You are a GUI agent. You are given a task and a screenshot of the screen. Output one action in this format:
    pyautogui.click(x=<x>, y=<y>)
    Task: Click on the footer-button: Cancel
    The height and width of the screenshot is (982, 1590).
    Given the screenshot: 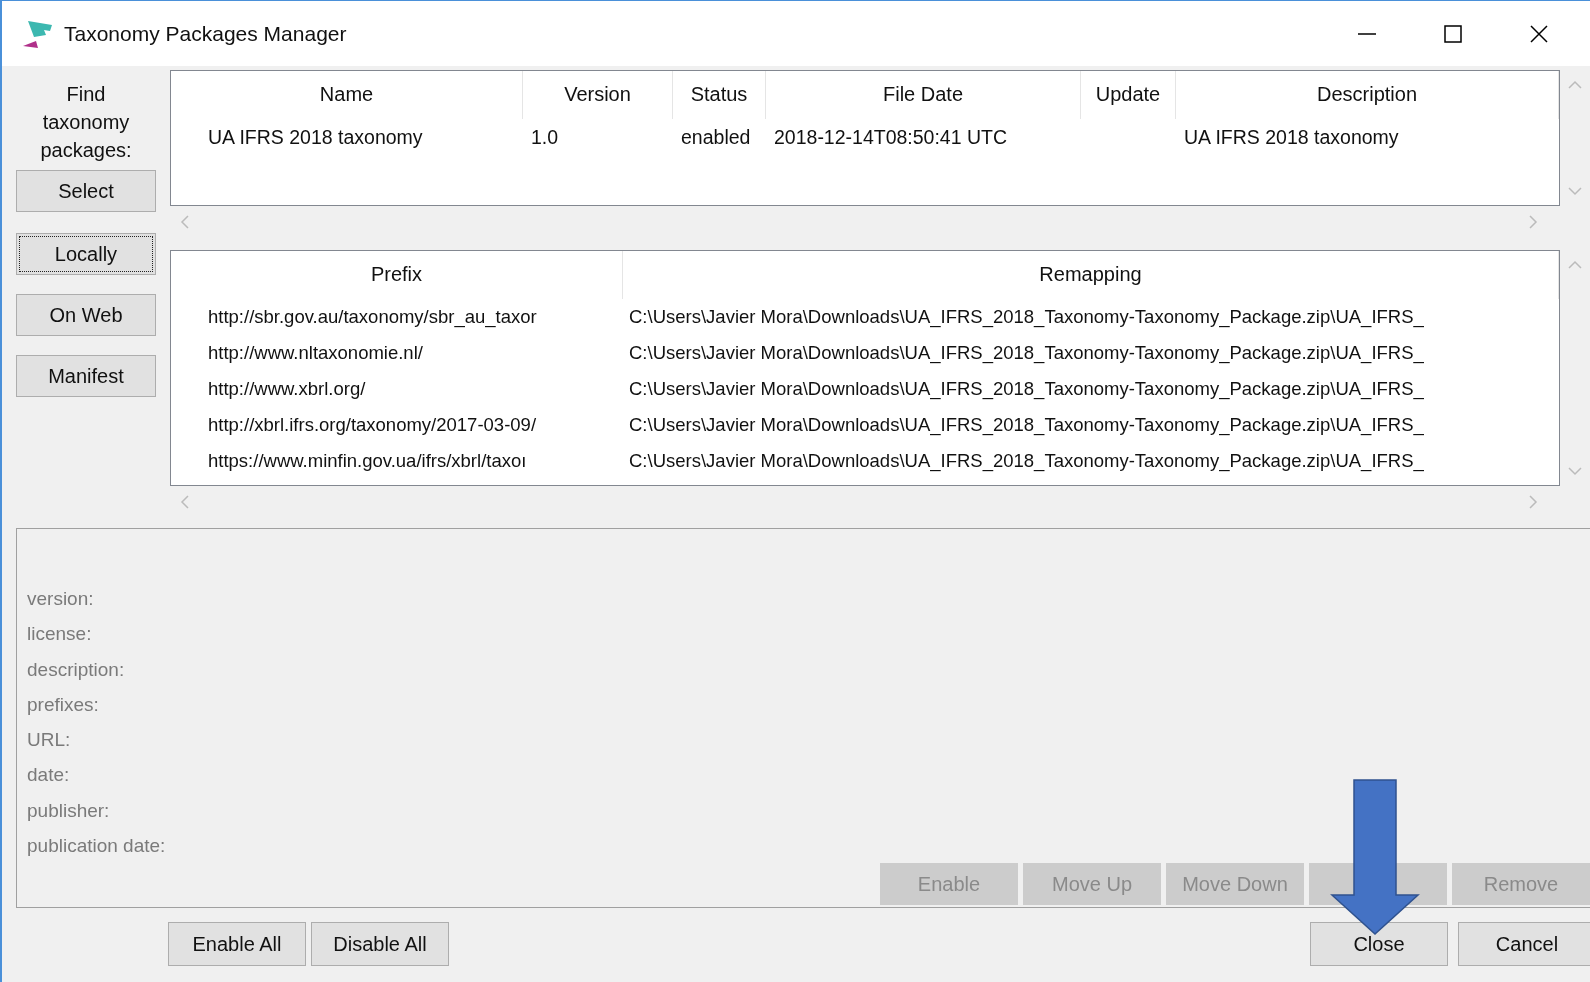 What is the action you would take?
    pyautogui.click(x=1524, y=944)
    